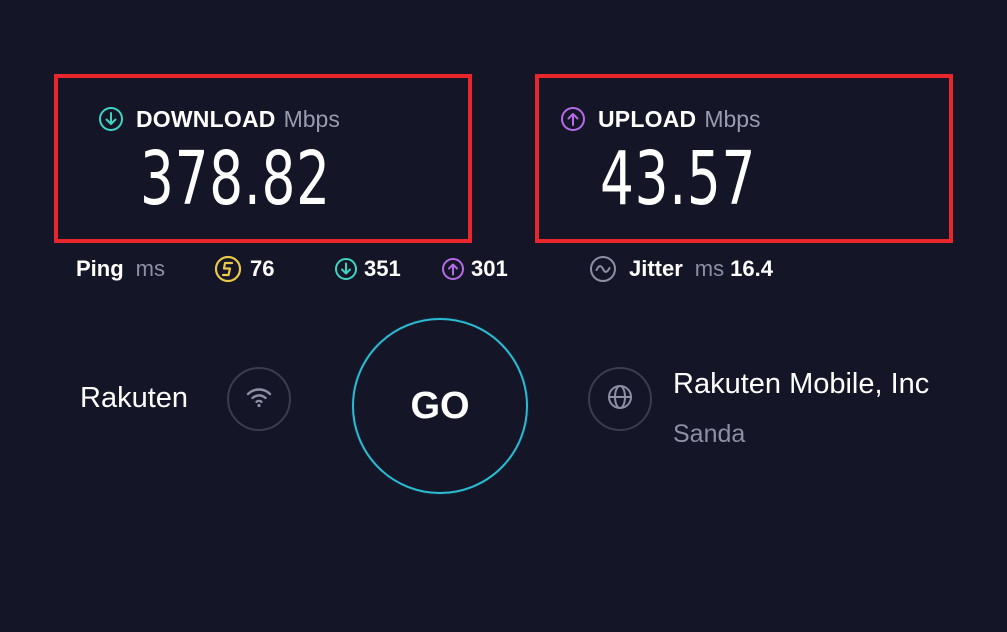  Describe the element at coordinates (244, 269) in the screenshot. I see `ping-idle-group: 76` at that location.